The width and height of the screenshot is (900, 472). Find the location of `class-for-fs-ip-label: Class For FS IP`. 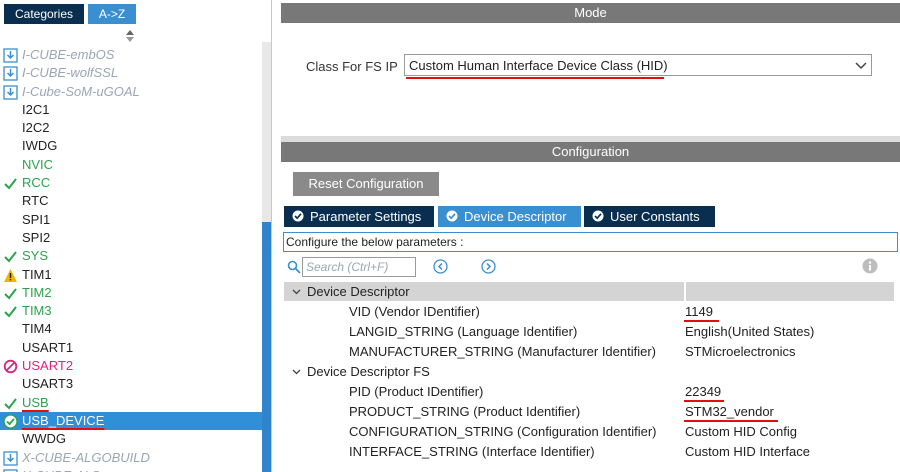

class-for-fs-ip-label: Class For FS IP is located at coordinates (352, 66).